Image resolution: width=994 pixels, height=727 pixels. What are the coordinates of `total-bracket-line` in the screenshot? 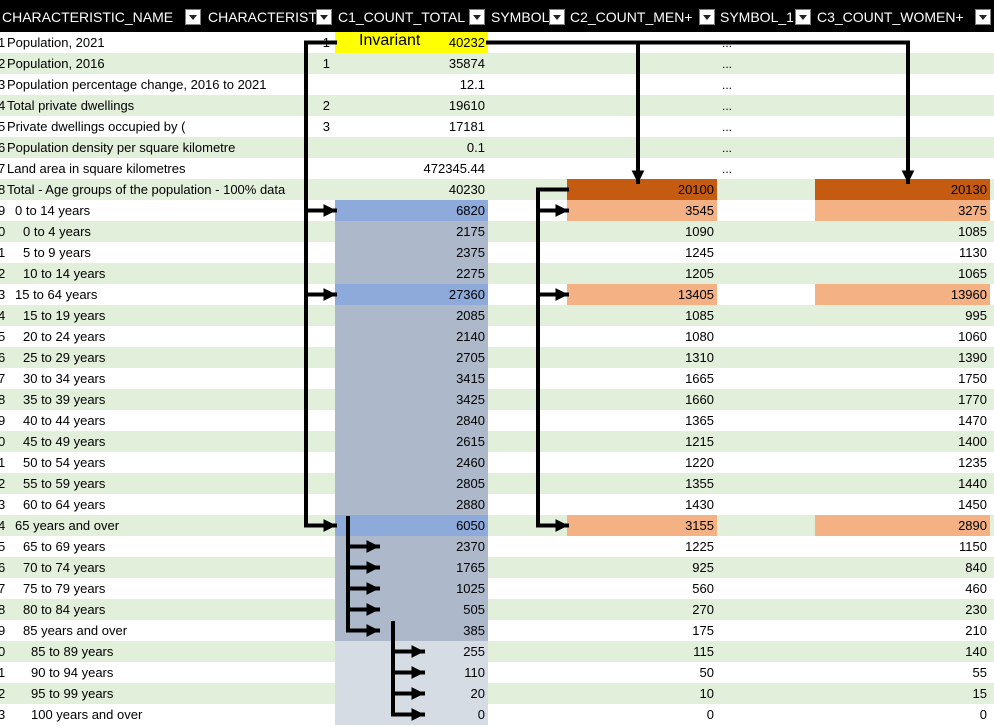 It's located at (320, 284).